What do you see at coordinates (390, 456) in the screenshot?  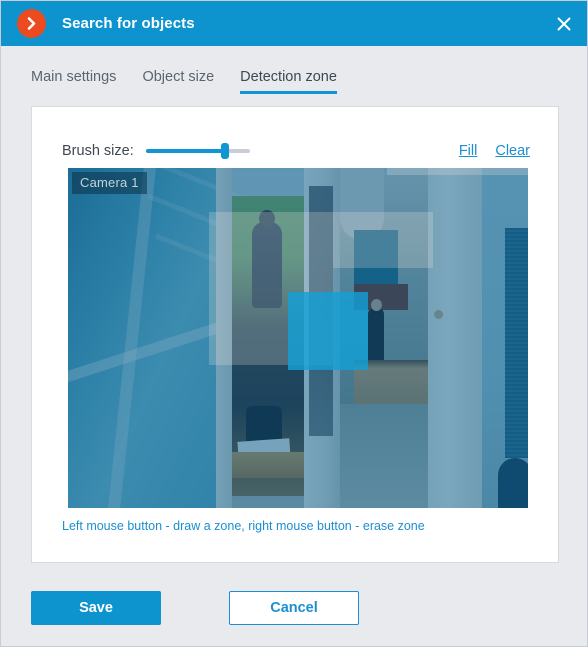 I see `corridor-floor` at bounding box center [390, 456].